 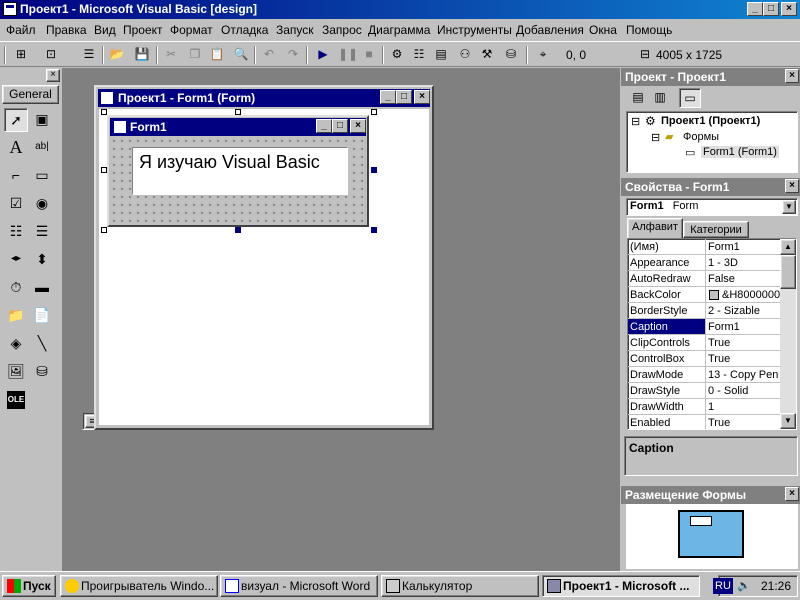 I want to click on find-icon: 🔍, so click(x=241, y=54).